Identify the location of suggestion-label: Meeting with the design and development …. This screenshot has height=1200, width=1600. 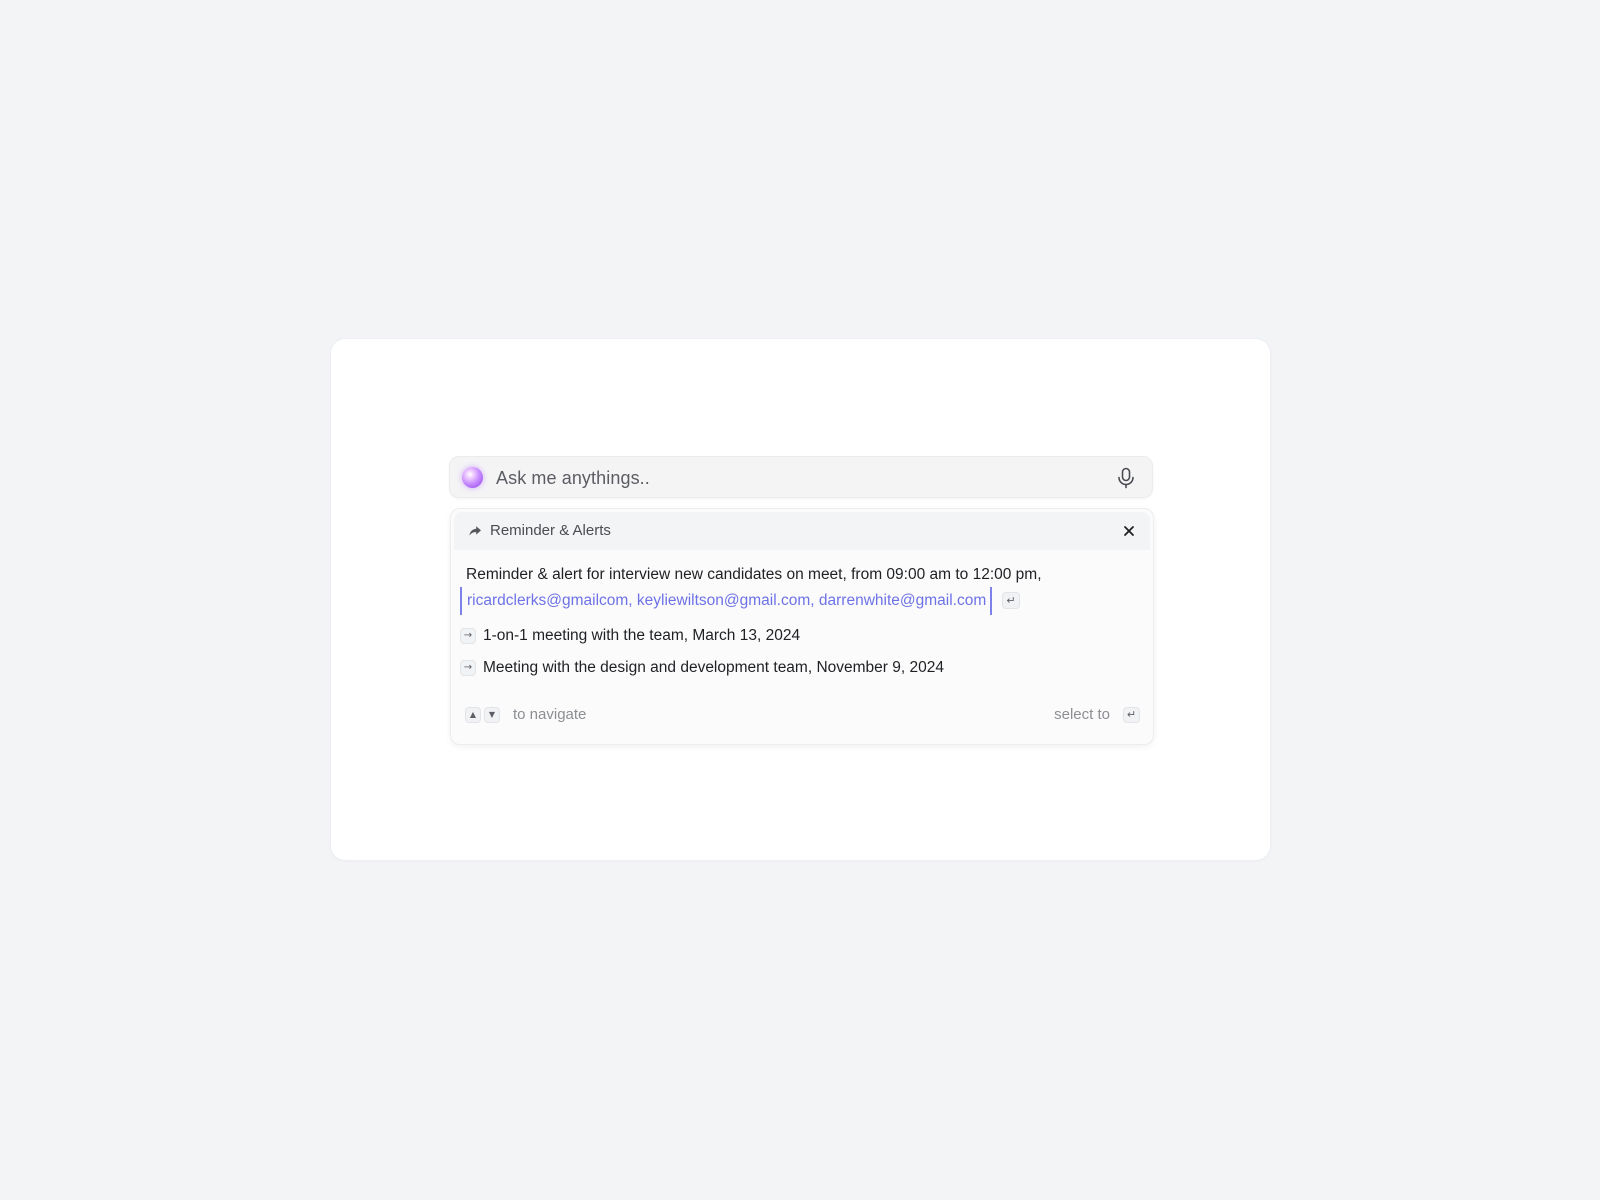
(713, 667).